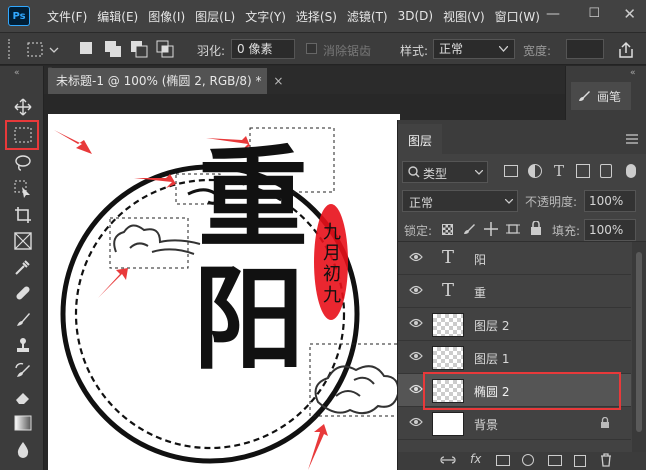 This screenshot has height=470, width=646. I want to click on adjustment-layer-icon, so click(528, 460).